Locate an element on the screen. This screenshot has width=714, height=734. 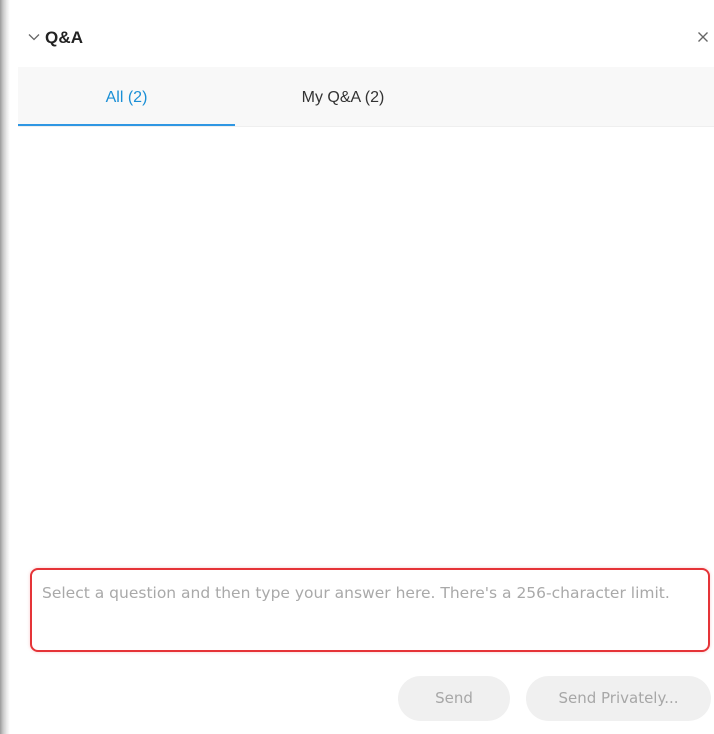
answer-input-box is located at coordinates (370, 610).